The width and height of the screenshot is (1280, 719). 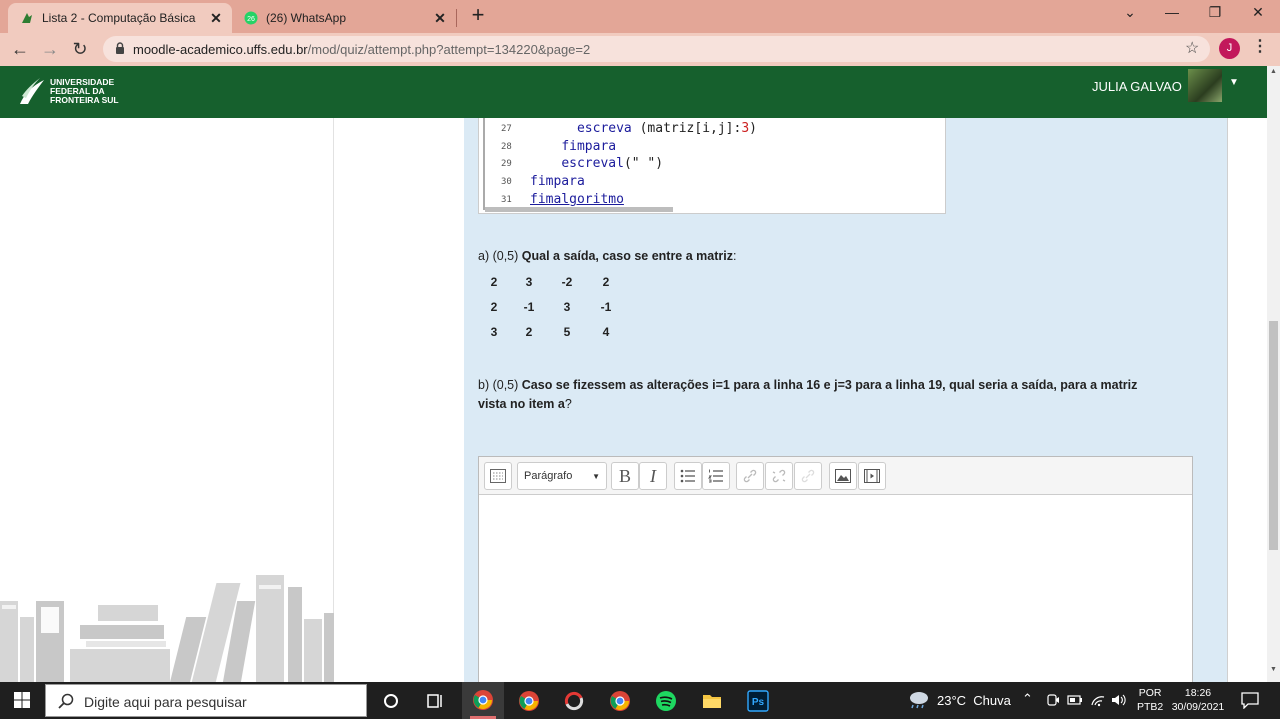 What do you see at coordinates (20, 49) in the screenshot?
I see `back-arrow-icon: ←` at bounding box center [20, 49].